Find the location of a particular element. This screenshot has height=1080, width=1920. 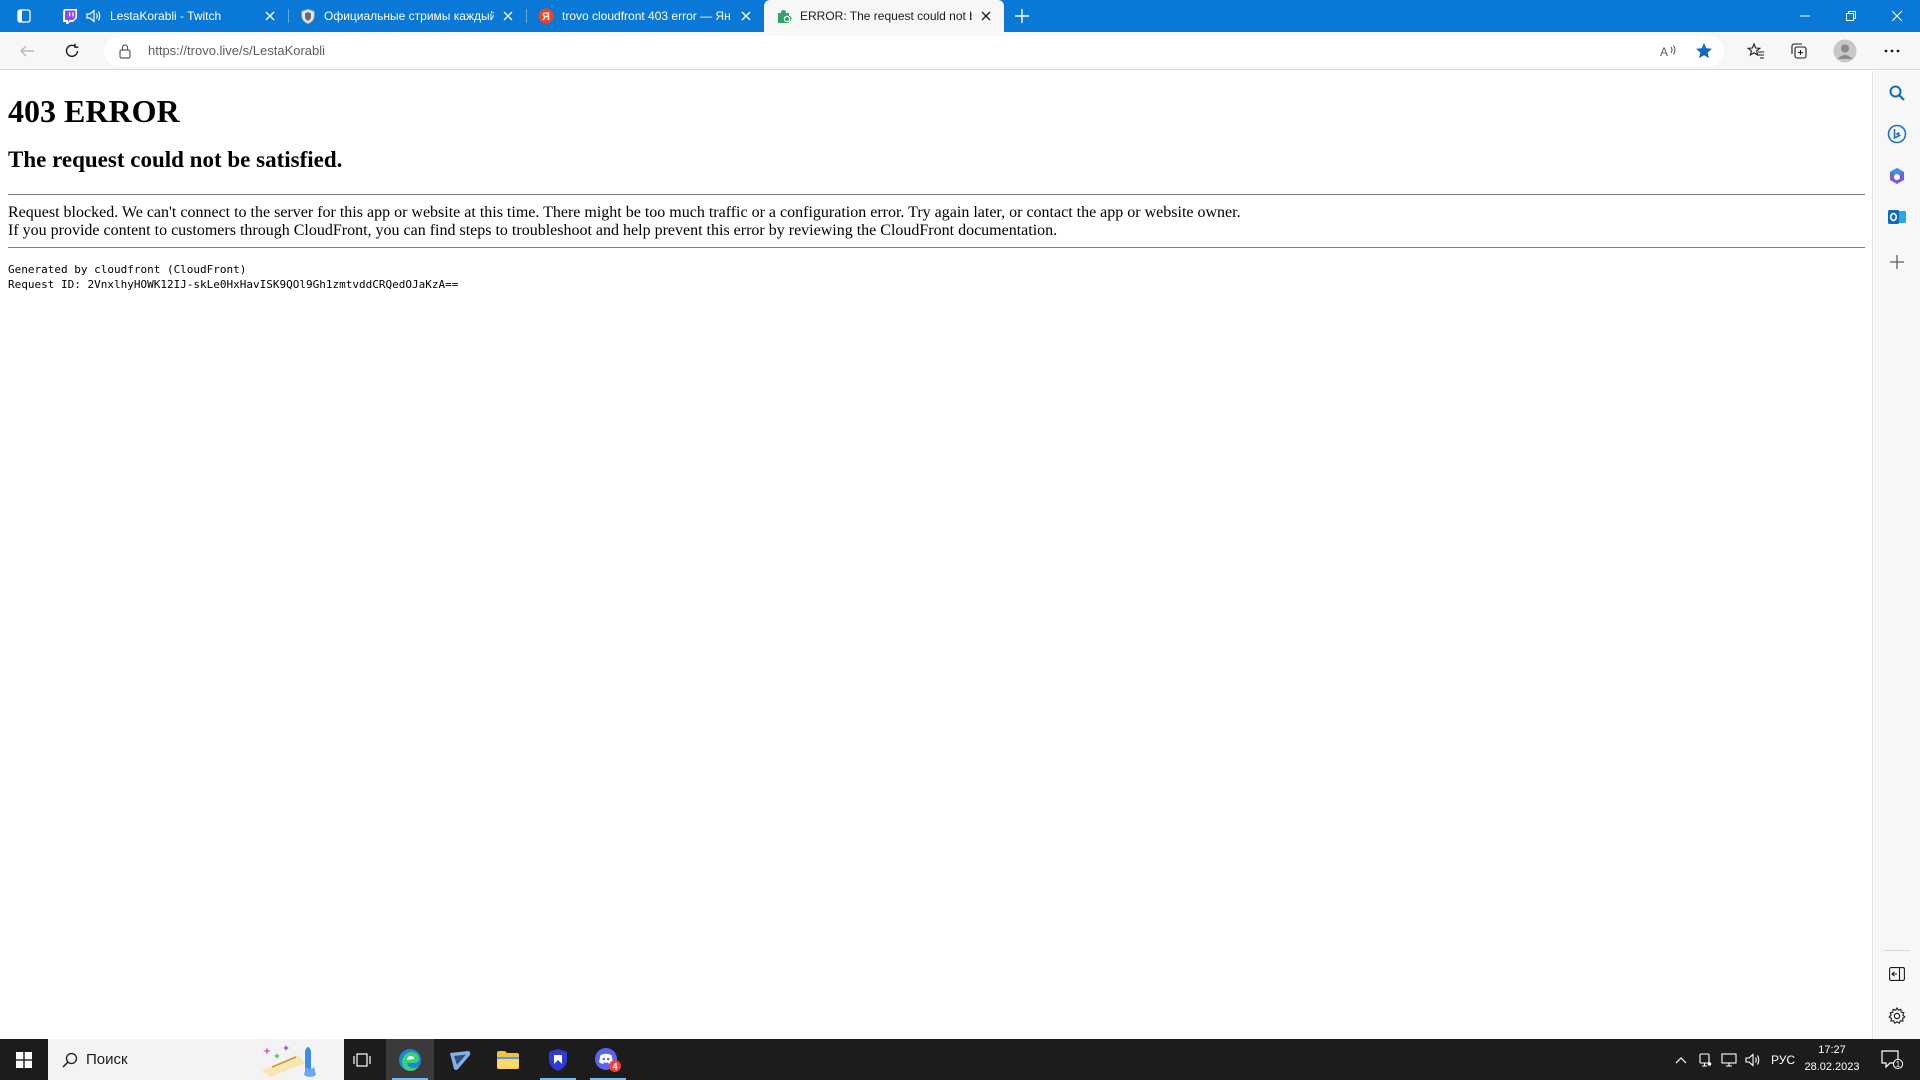

close-window-button is located at coordinates (1897, 16).